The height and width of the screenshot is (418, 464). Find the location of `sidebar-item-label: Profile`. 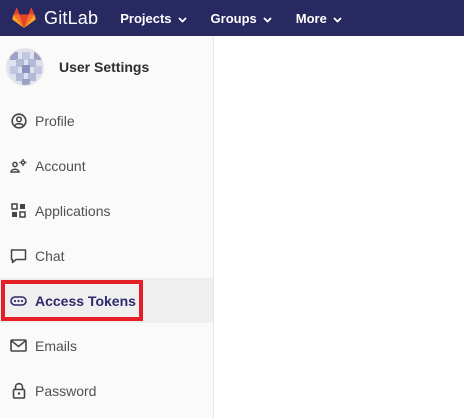

sidebar-item-label: Profile is located at coordinates (55, 120).